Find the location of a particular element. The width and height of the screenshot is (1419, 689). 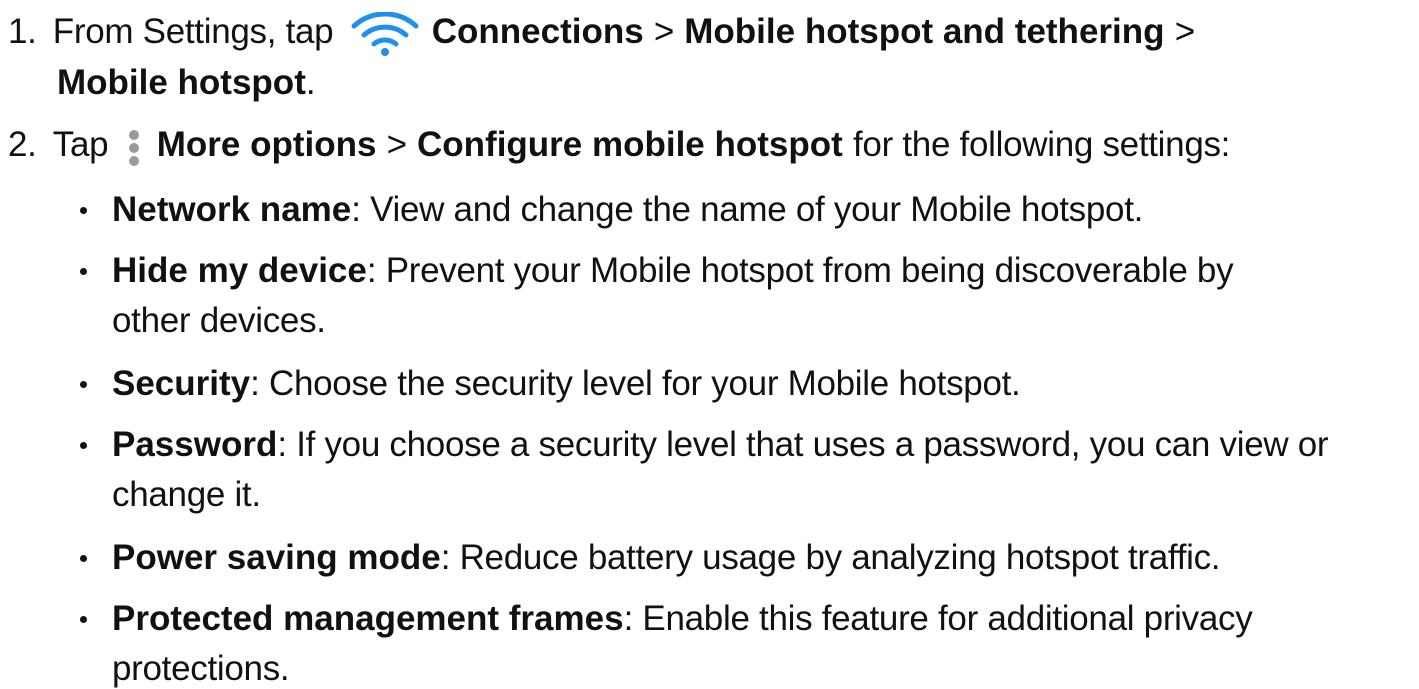

path-mobile-hotspot: Mobile hotspot is located at coordinates (181, 82).